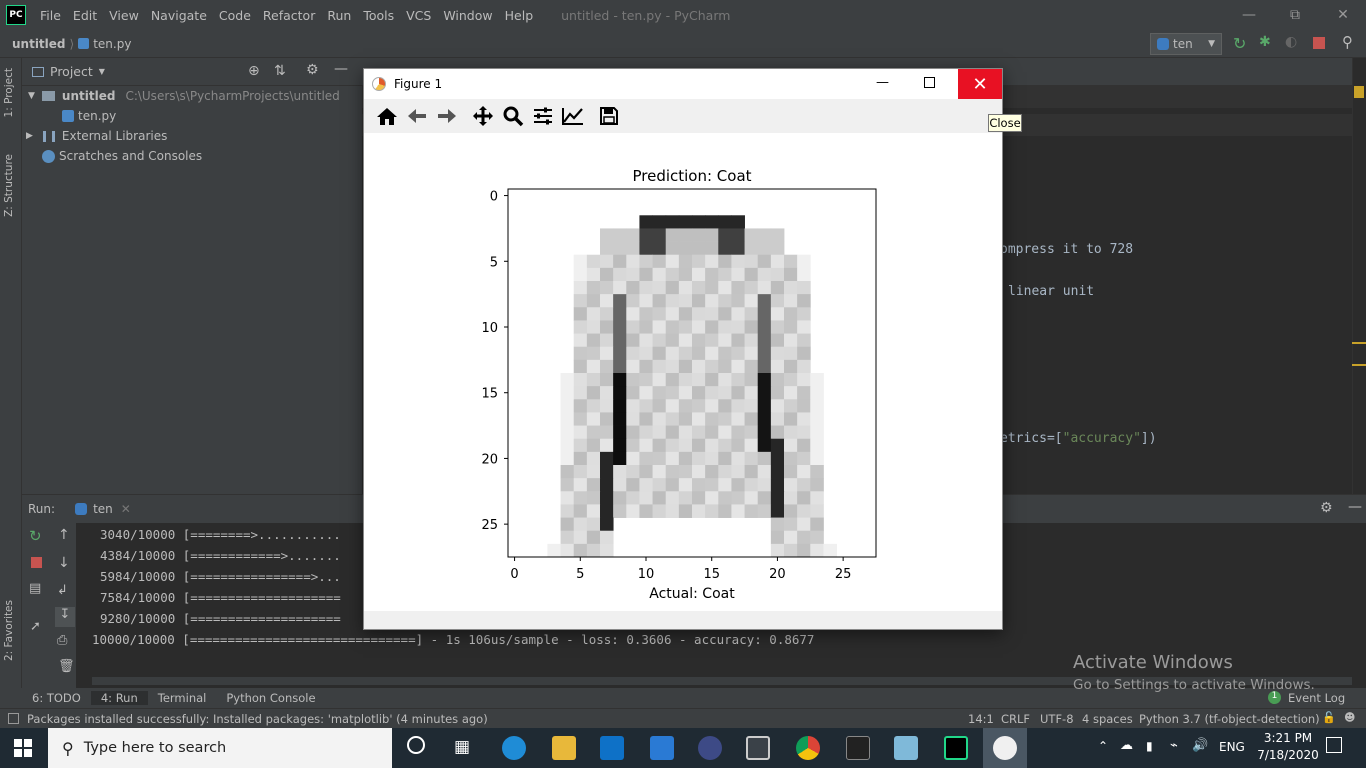 The height and width of the screenshot is (768, 1366). What do you see at coordinates (1347, 42) in the screenshot?
I see `search-everywhere-icon: ⚲` at bounding box center [1347, 42].